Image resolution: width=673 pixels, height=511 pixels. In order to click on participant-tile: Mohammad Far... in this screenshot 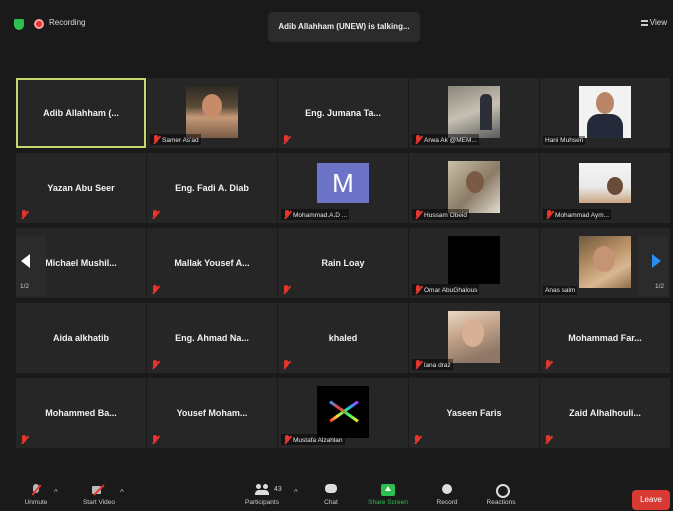, I will do `click(605, 338)`.